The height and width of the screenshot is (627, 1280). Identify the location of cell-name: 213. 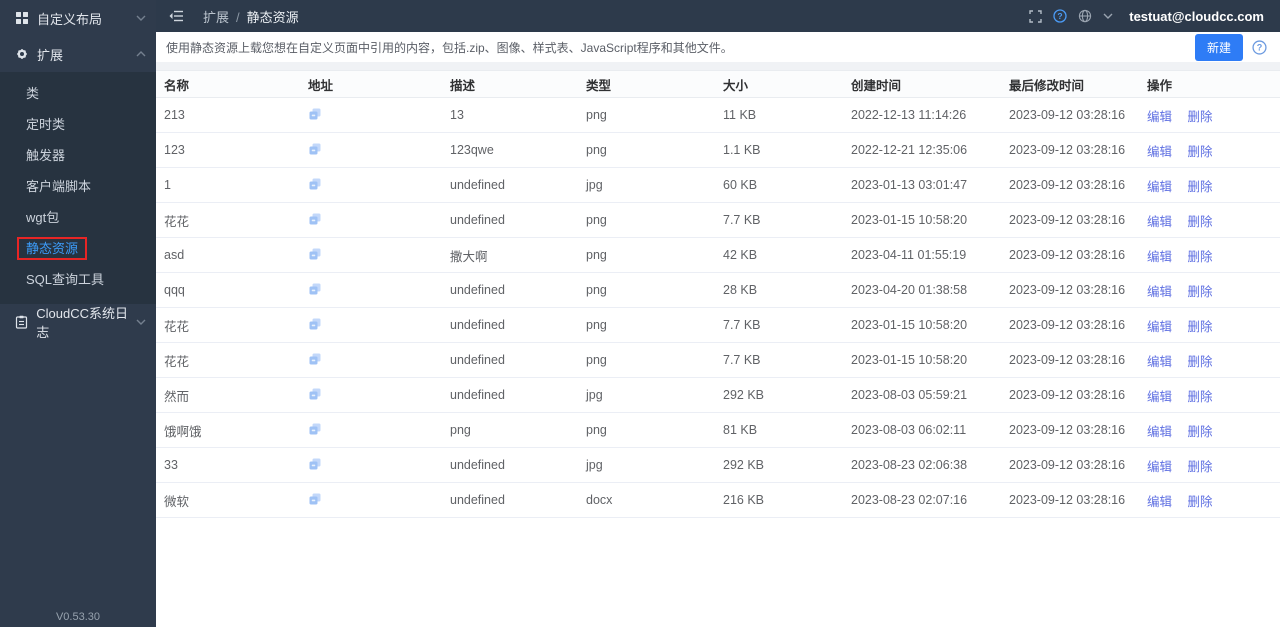
(174, 115).